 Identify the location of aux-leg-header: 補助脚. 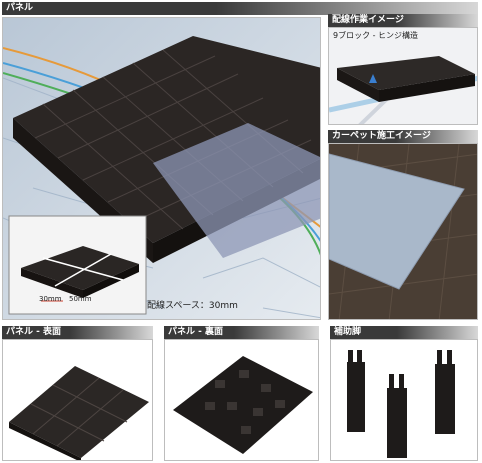
(404, 332).